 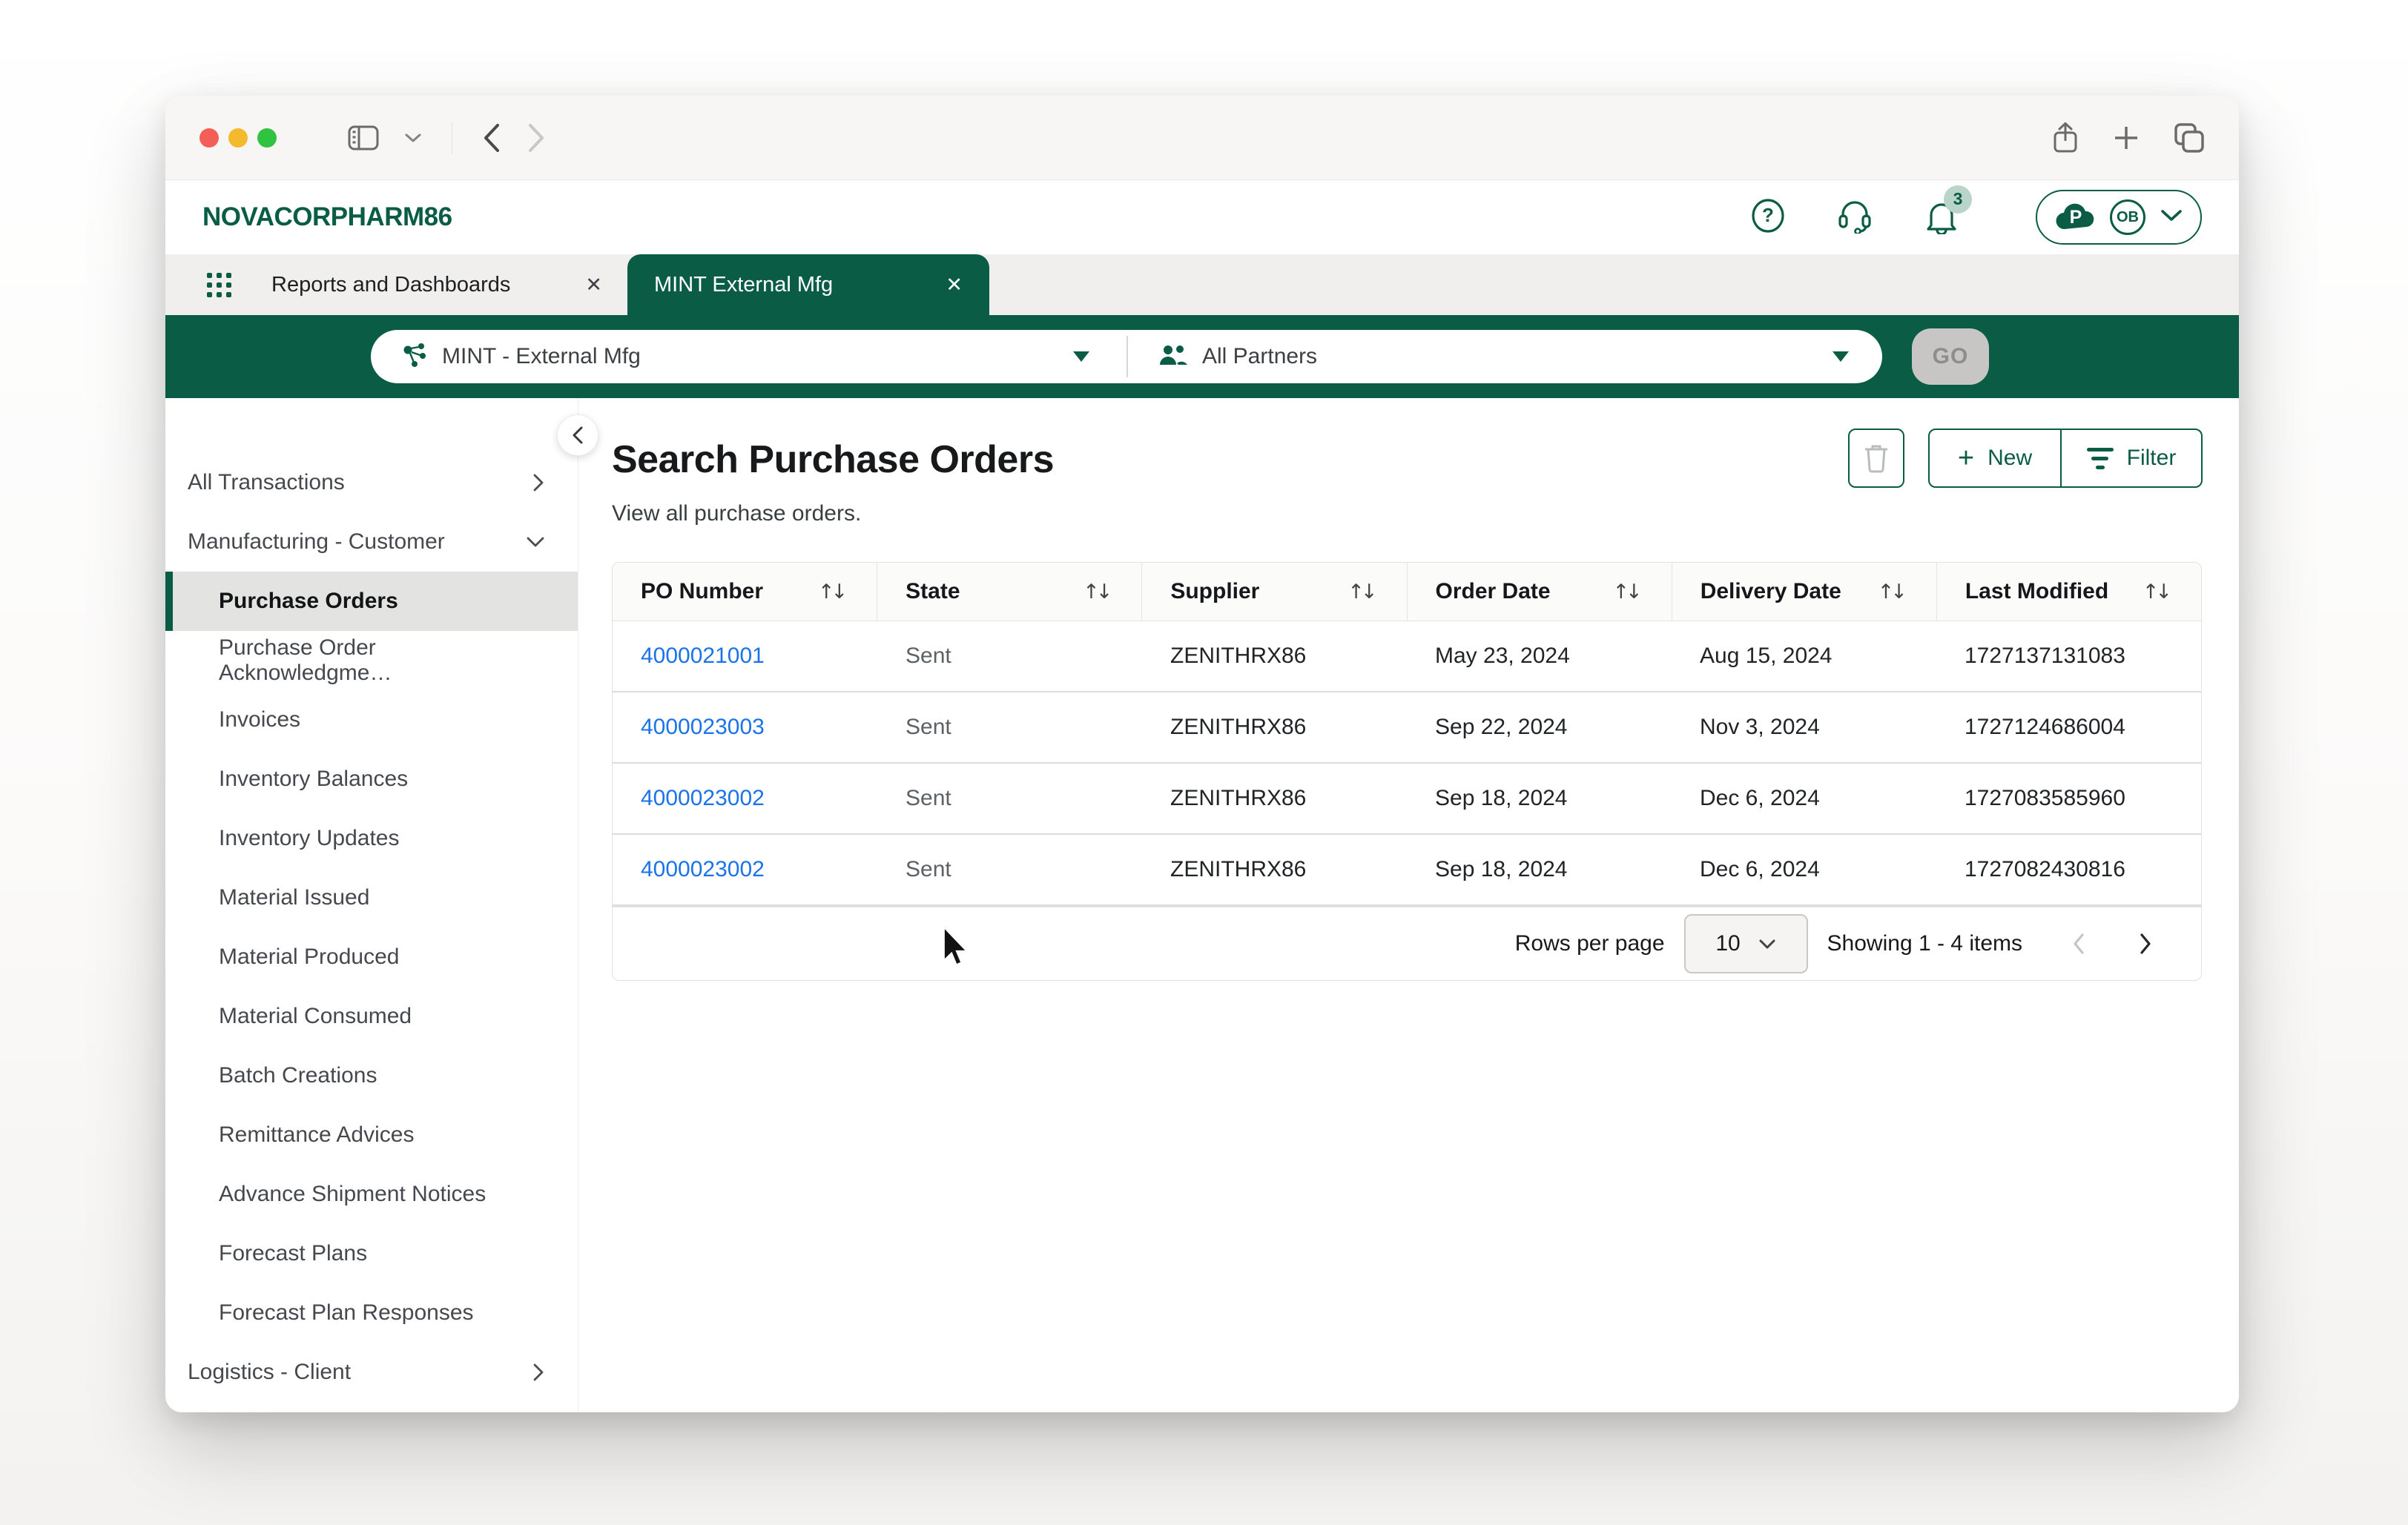 What do you see at coordinates (1950, 356) in the screenshot?
I see `go-button: GO` at bounding box center [1950, 356].